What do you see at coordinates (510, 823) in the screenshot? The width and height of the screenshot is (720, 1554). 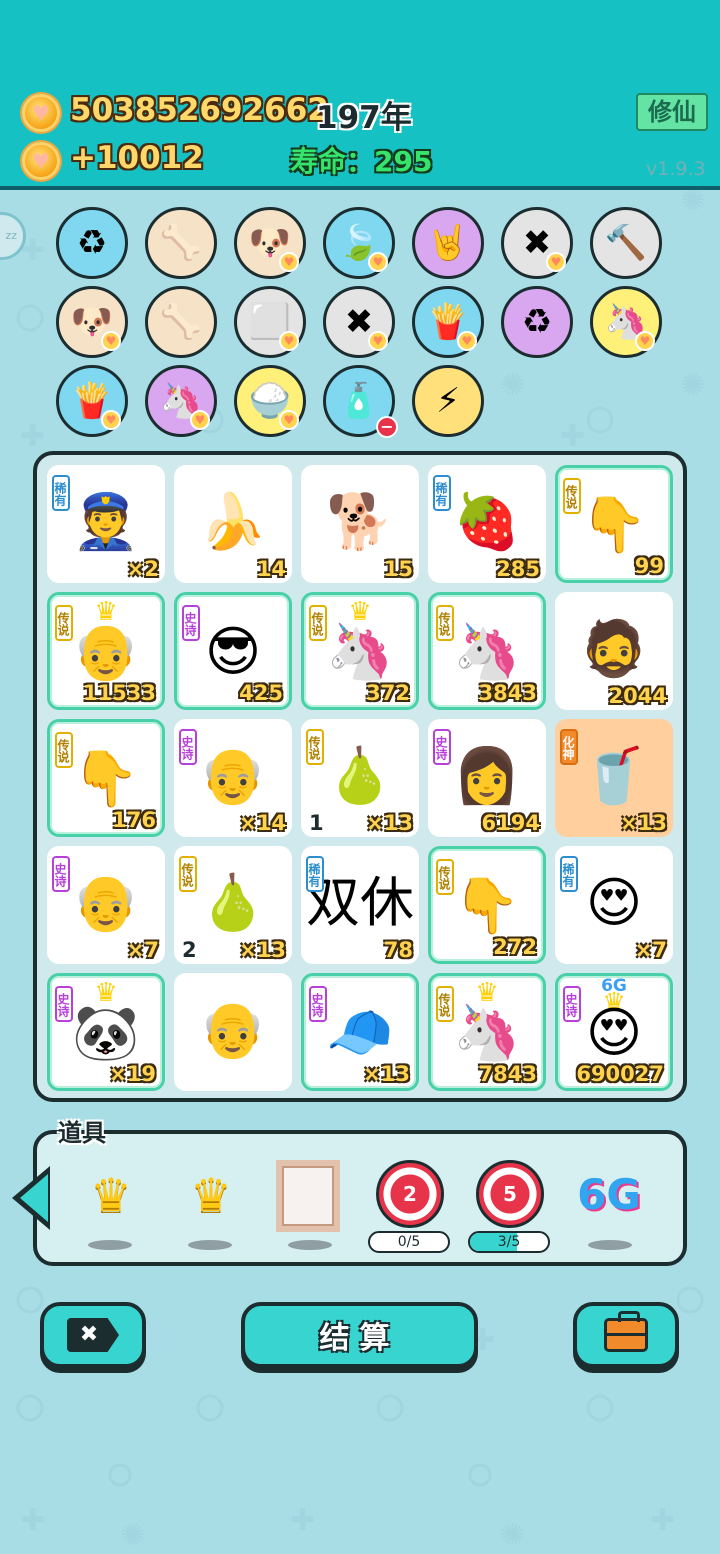 I see `cell-count: 6194` at bounding box center [510, 823].